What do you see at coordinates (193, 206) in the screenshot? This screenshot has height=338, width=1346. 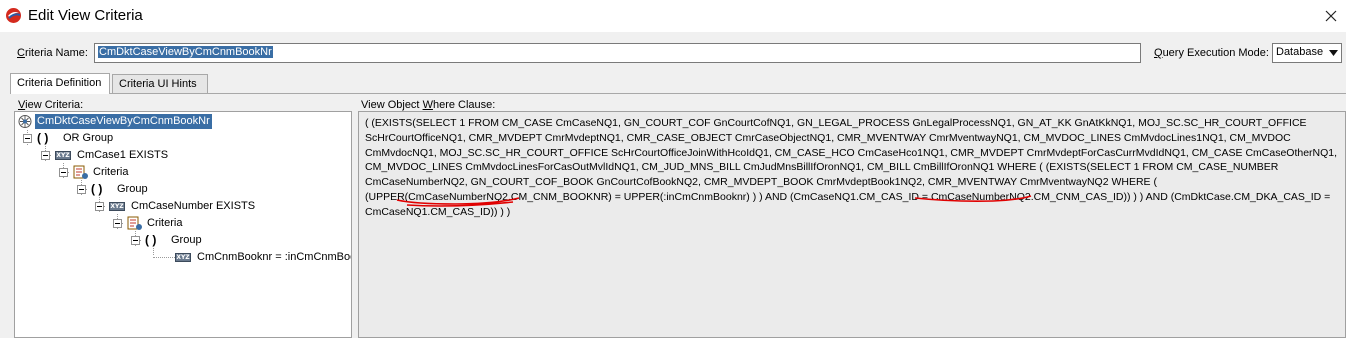 I see `tree-node-label: CmCaseNumber EXISTS` at bounding box center [193, 206].